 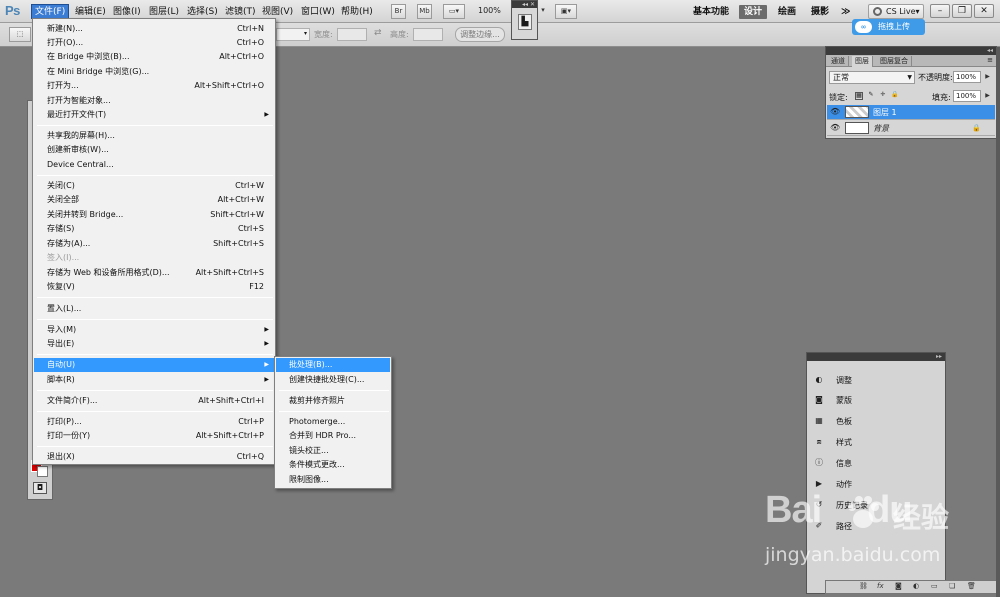 What do you see at coordinates (987, 77) in the screenshot?
I see `opacity-slider-icon: ▶` at bounding box center [987, 77].